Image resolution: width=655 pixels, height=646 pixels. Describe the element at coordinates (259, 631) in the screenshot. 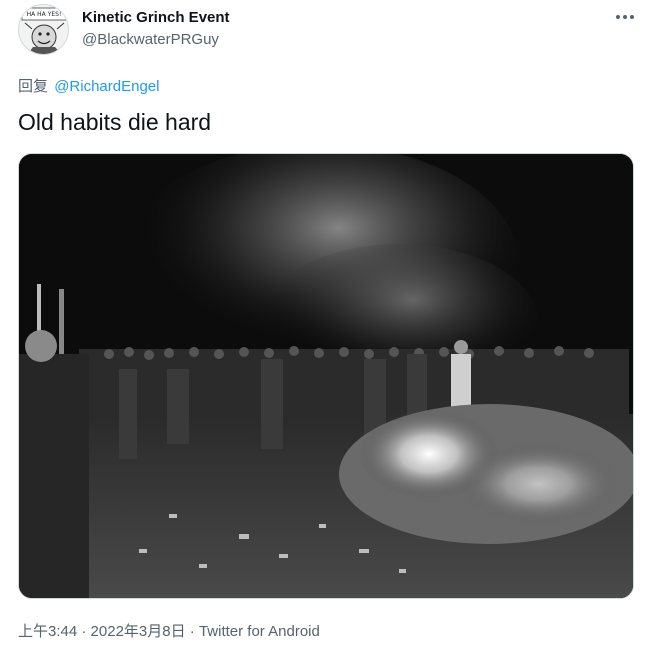

I see `tweet-source: Twitter for Android` at that location.